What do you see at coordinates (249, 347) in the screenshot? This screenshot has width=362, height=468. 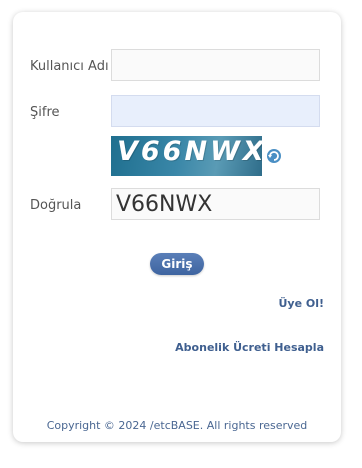 I see `subscription-fee-link: Abonelik Ücreti Hesapla` at bounding box center [249, 347].